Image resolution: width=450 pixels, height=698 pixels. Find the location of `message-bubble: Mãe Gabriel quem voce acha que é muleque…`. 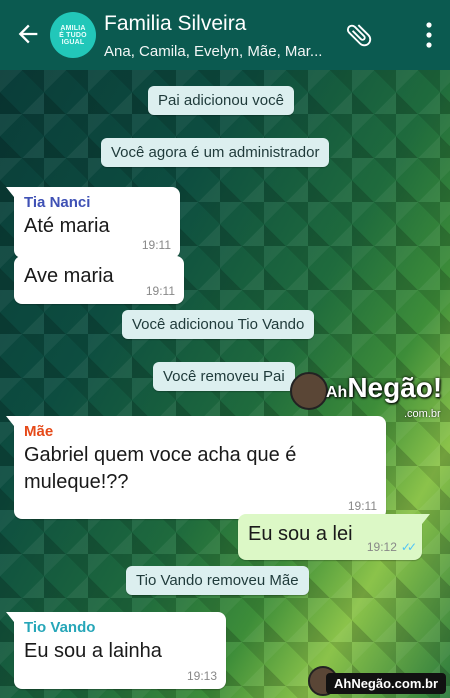

message-bubble: Mãe Gabriel quem voce acha que é muleque… is located at coordinates (196, 467).